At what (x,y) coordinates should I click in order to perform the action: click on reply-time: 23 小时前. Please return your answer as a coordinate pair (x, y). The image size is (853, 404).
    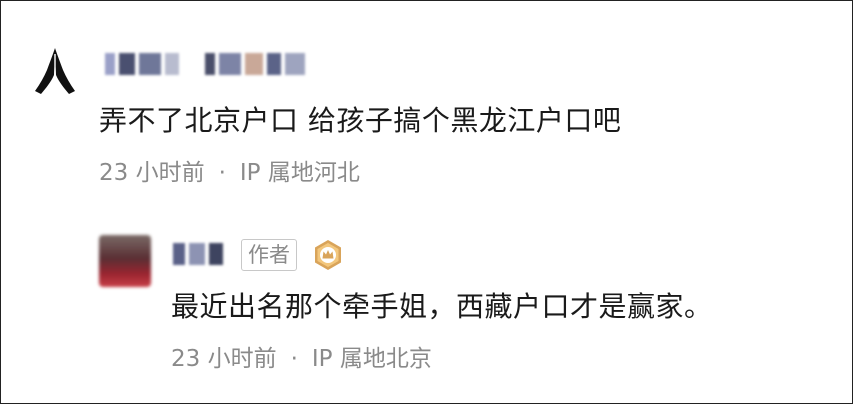
    Looking at the image, I should click on (224, 359).